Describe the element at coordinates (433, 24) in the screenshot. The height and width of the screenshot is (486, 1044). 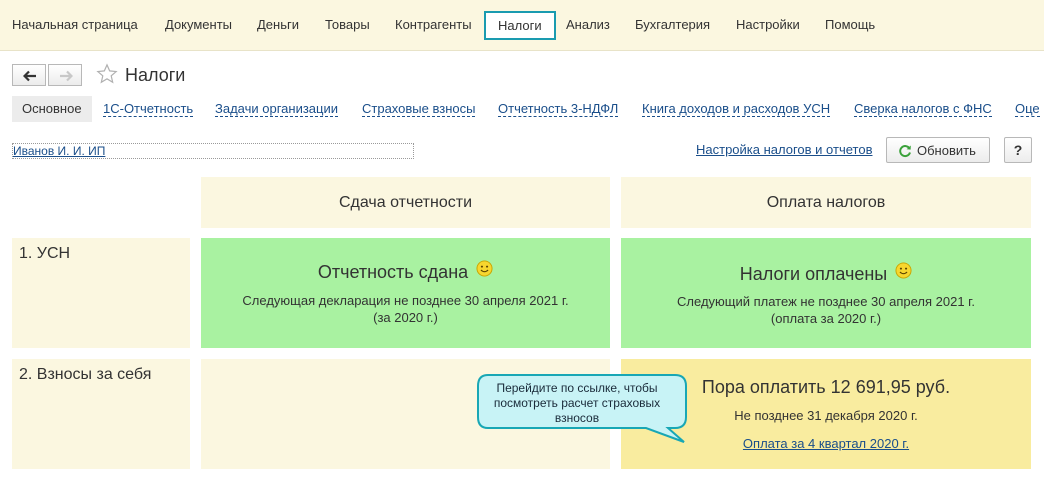
I see `menu-item-counterparties: Контрагенты` at that location.